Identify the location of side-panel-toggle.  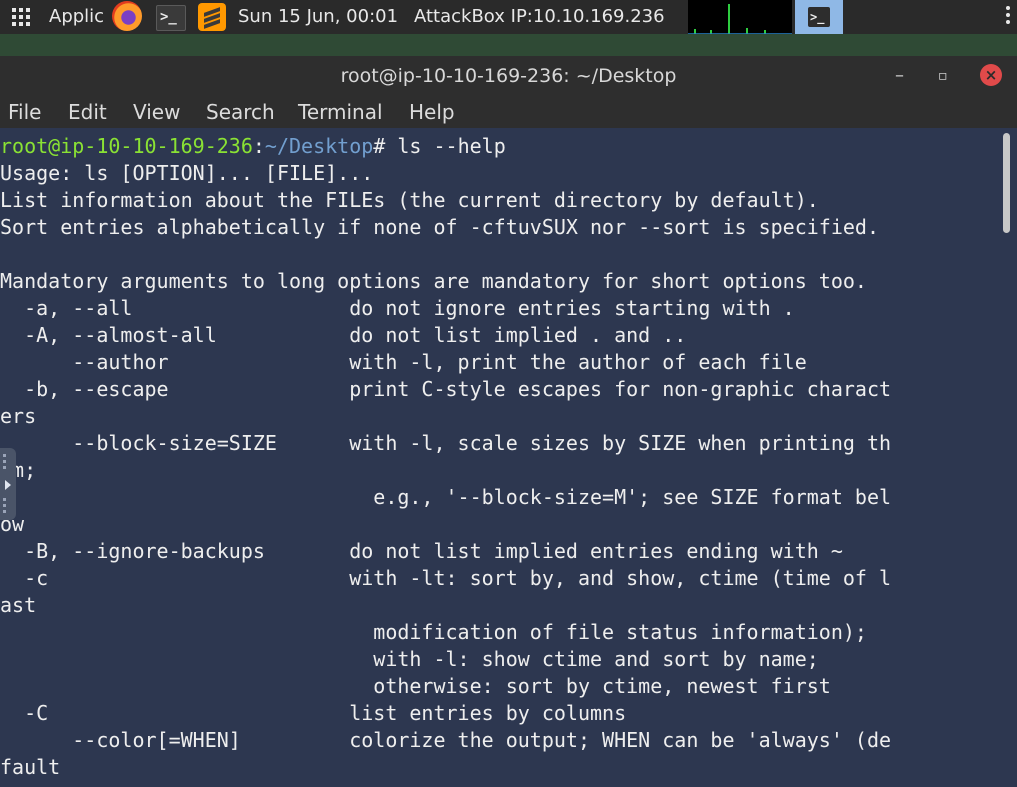
(8, 484).